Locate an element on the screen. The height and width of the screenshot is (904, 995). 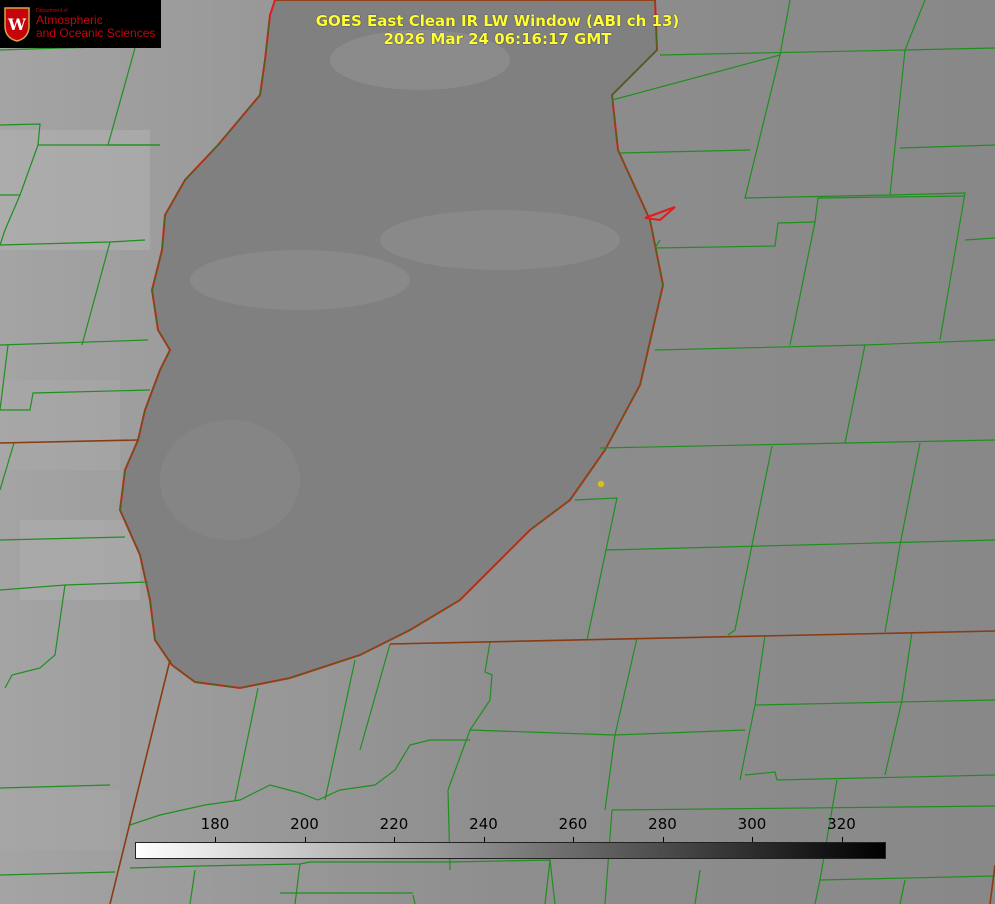
colorbar-tick-label: 280 is located at coordinates (662, 824).